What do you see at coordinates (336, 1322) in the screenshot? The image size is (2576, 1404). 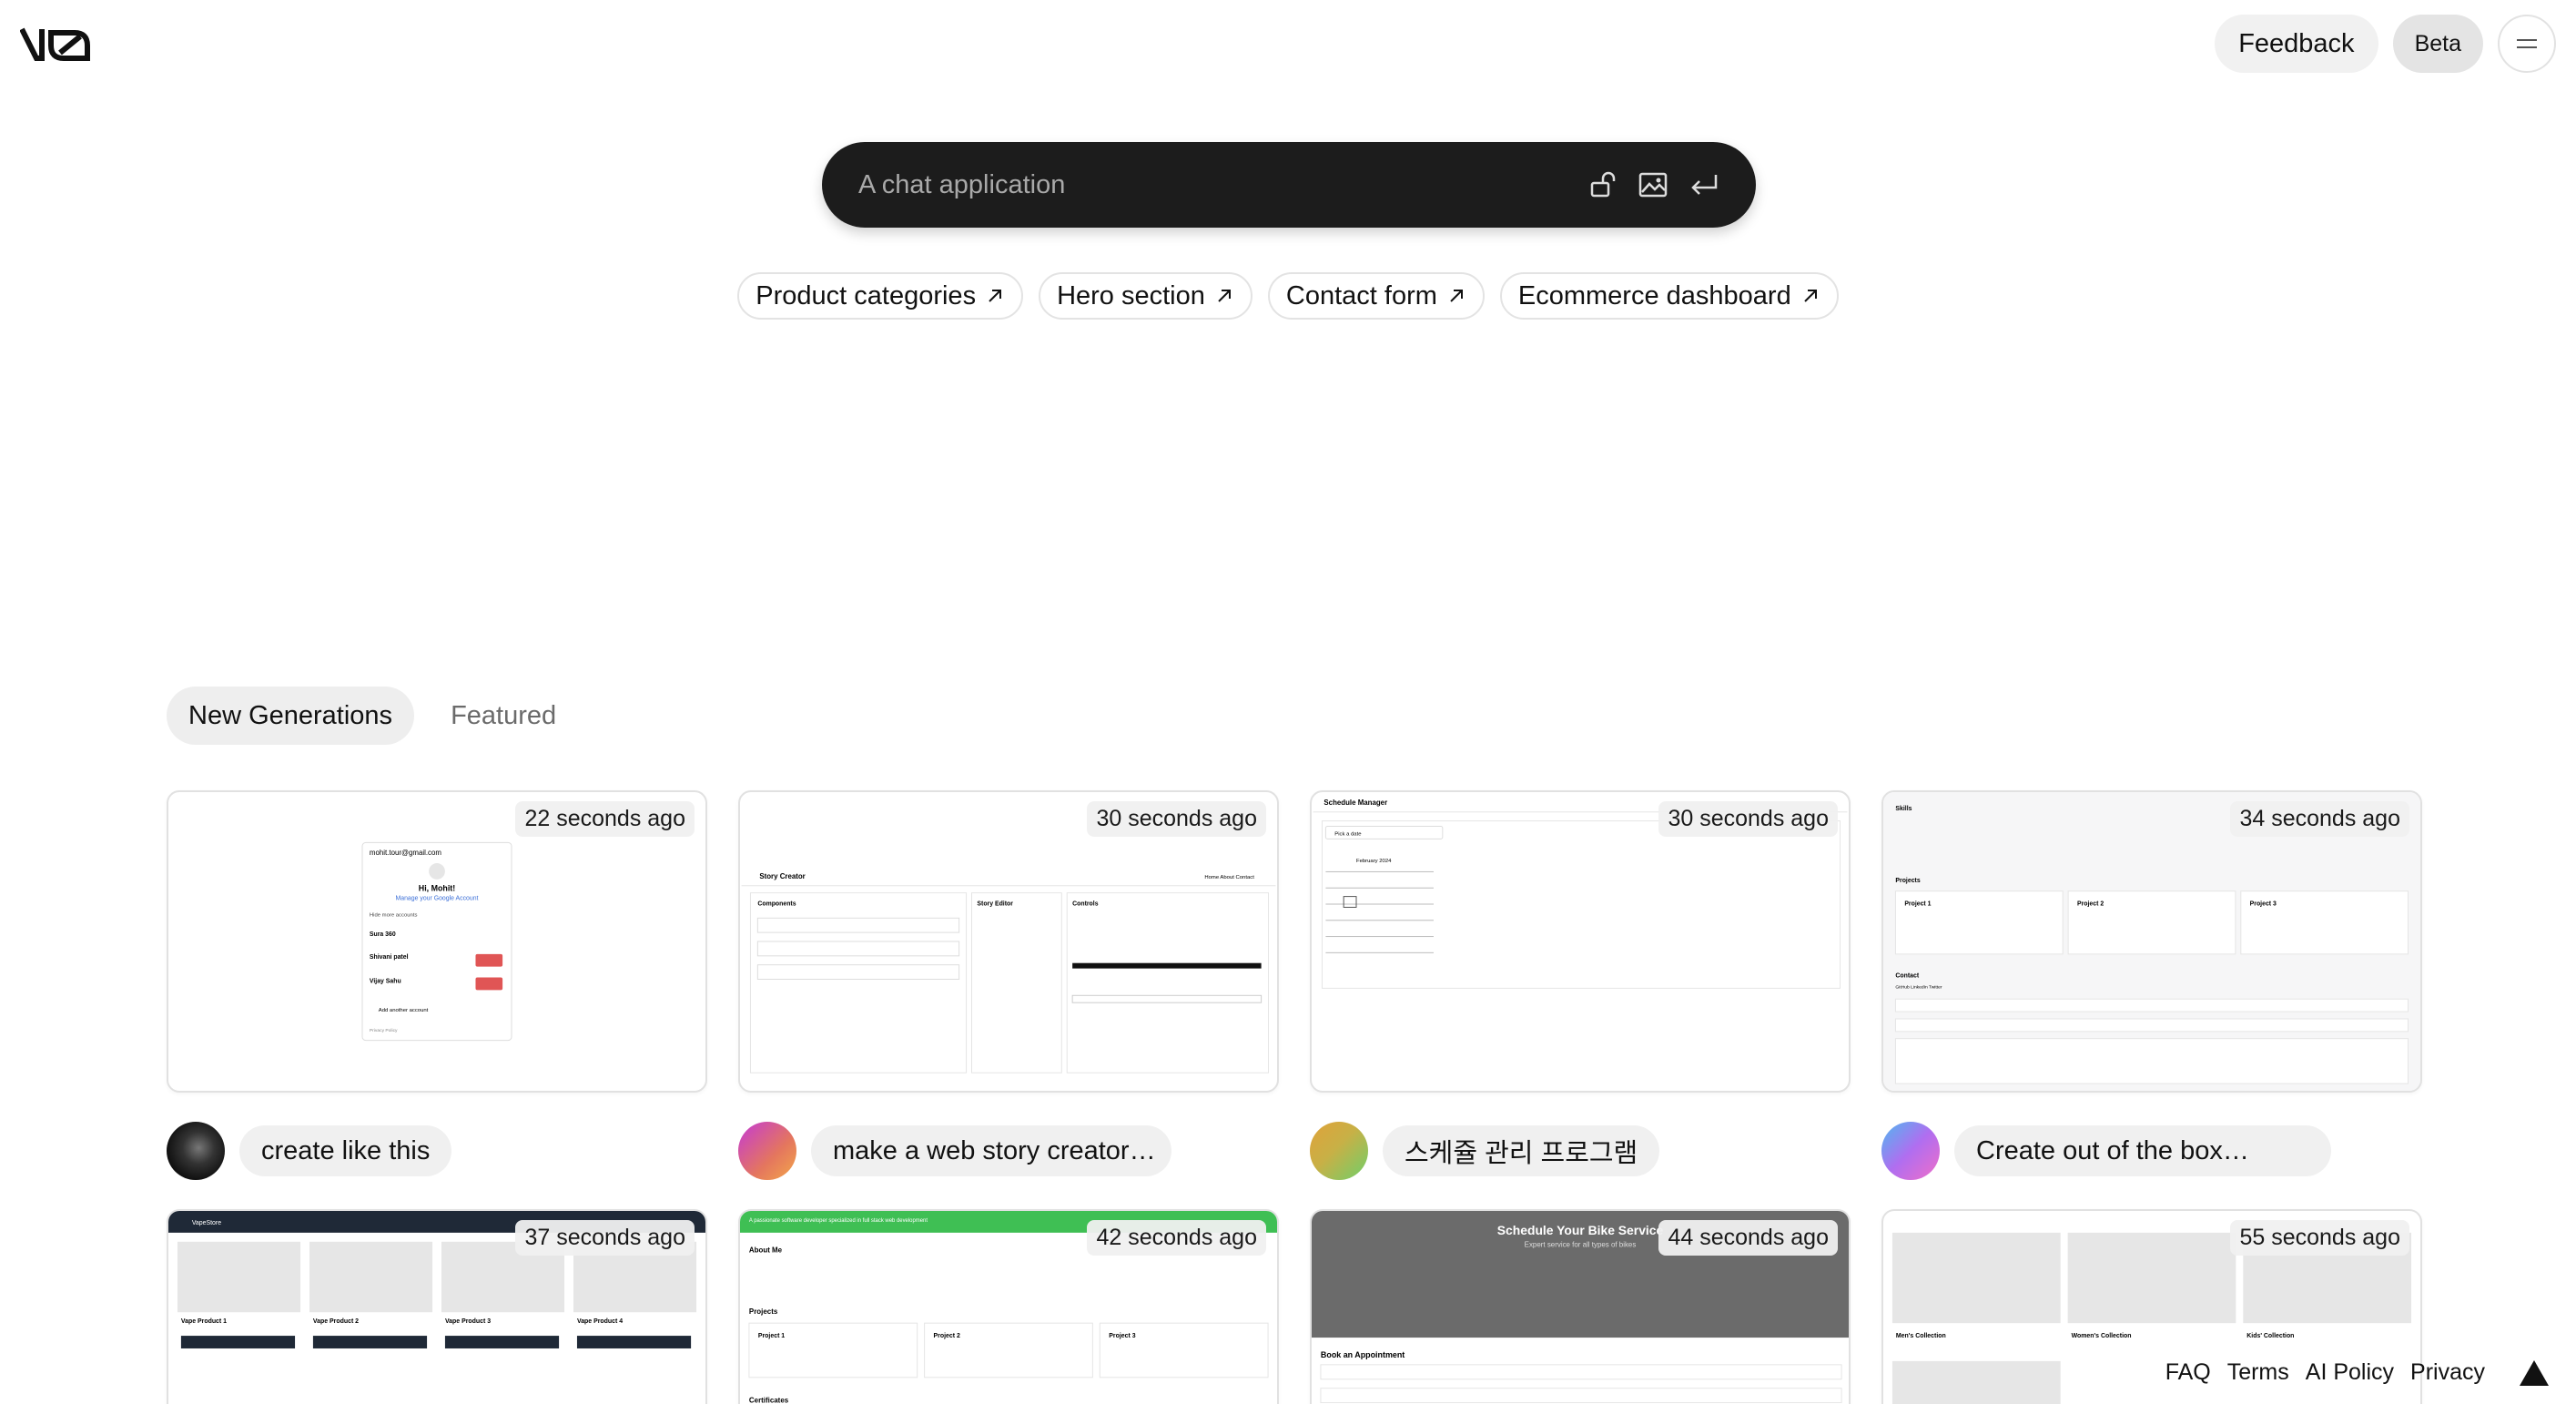 I see `svg-text: Vape Product 2` at bounding box center [336, 1322].